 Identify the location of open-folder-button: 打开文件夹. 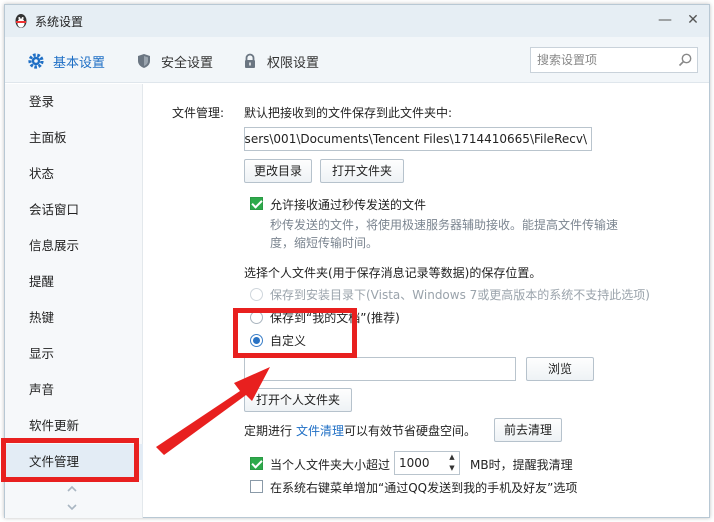
(362, 171).